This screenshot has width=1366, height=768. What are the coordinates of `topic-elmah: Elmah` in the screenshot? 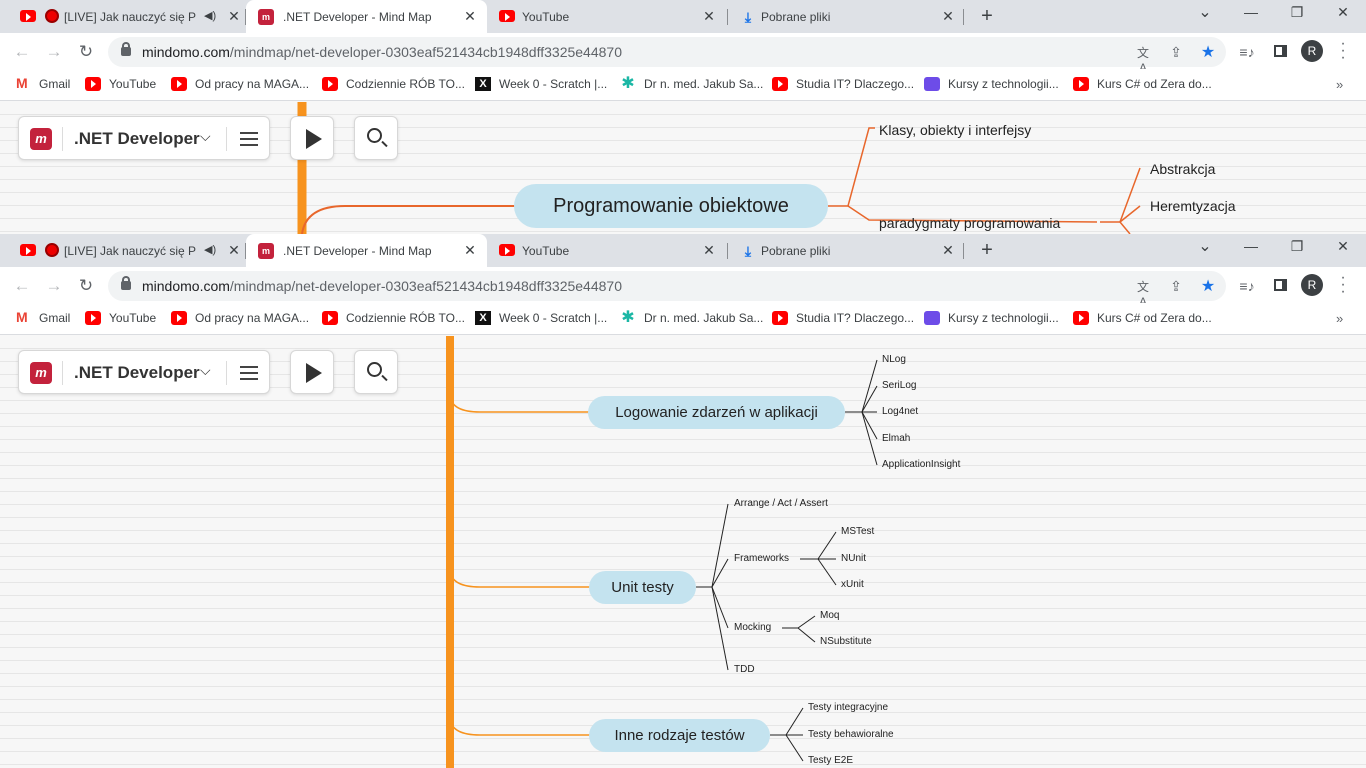 It's located at (896, 438).